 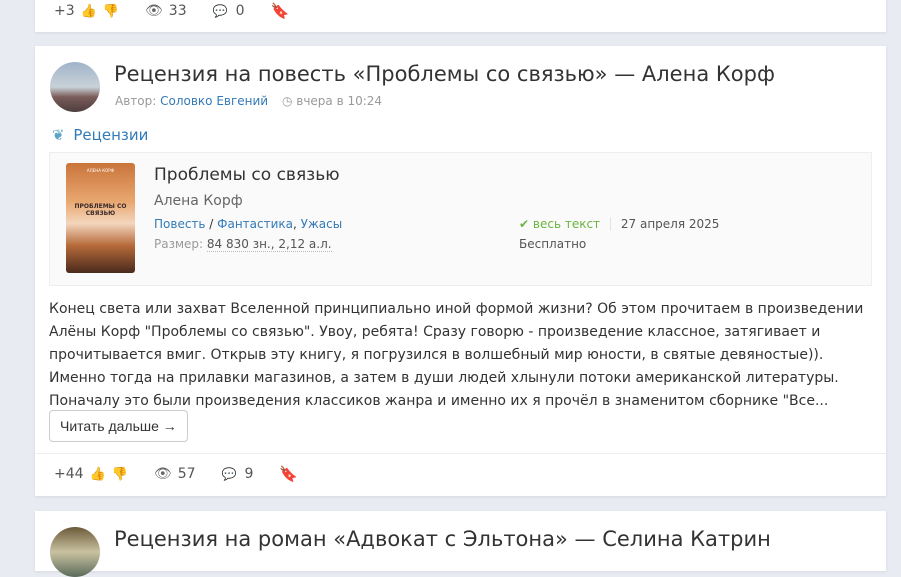 What do you see at coordinates (100, 135) in the screenshot?
I see `category: ❦ Рецензии` at bounding box center [100, 135].